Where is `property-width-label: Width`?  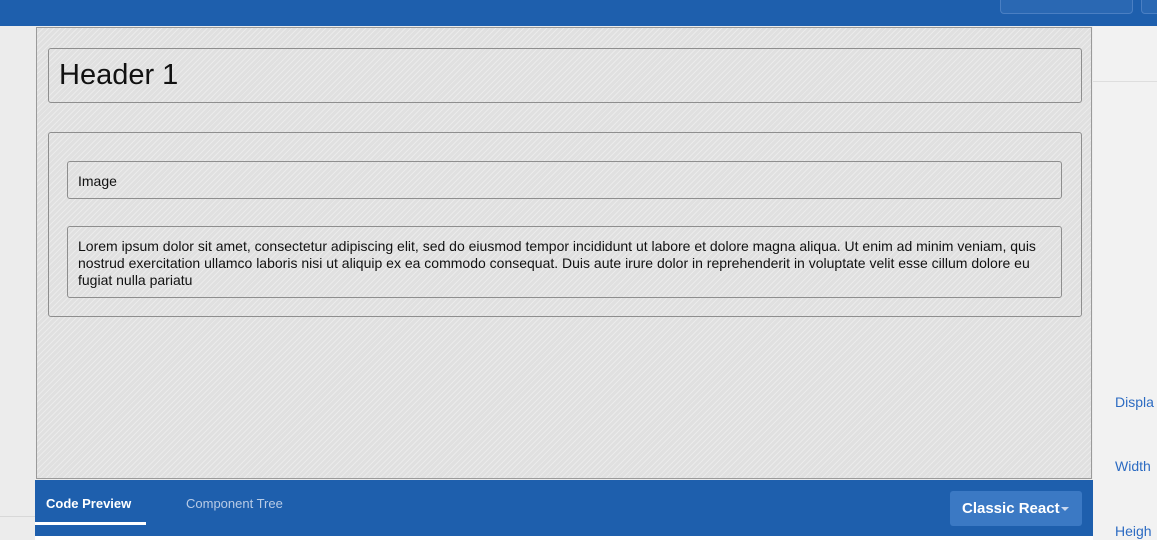
property-width-label: Width is located at coordinates (1133, 466).